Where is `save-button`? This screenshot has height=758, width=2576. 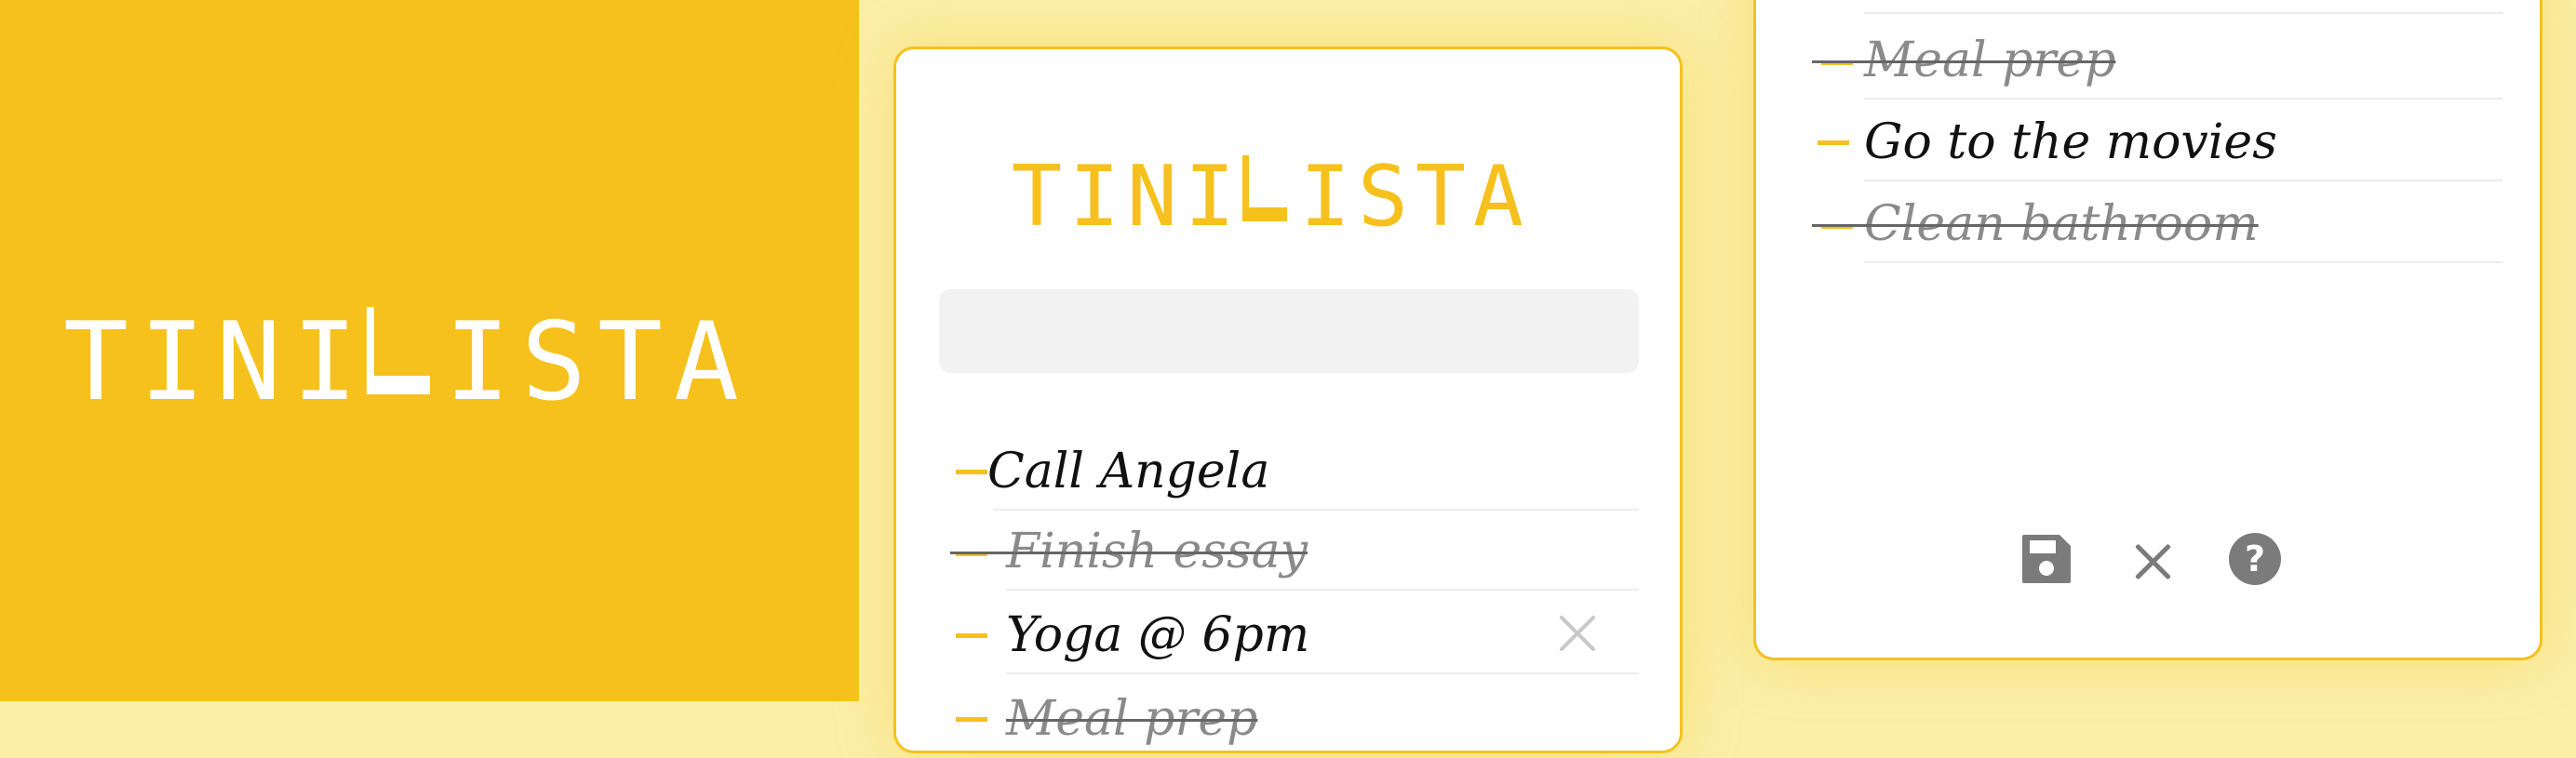 save-button is located at coordinates (2046, 559).